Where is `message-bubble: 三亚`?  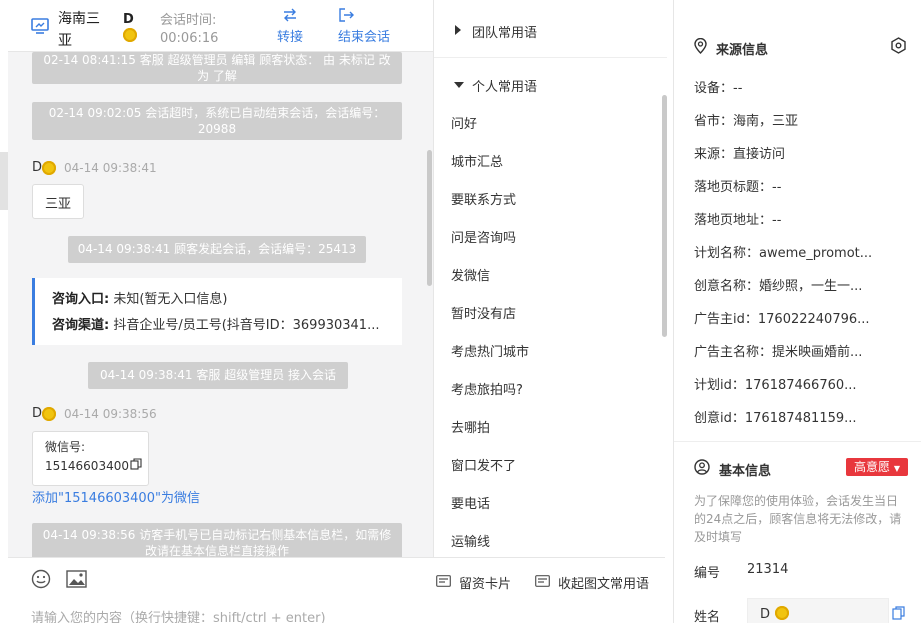
message-bubble: 三亚 is located at coordinates (58, 201).